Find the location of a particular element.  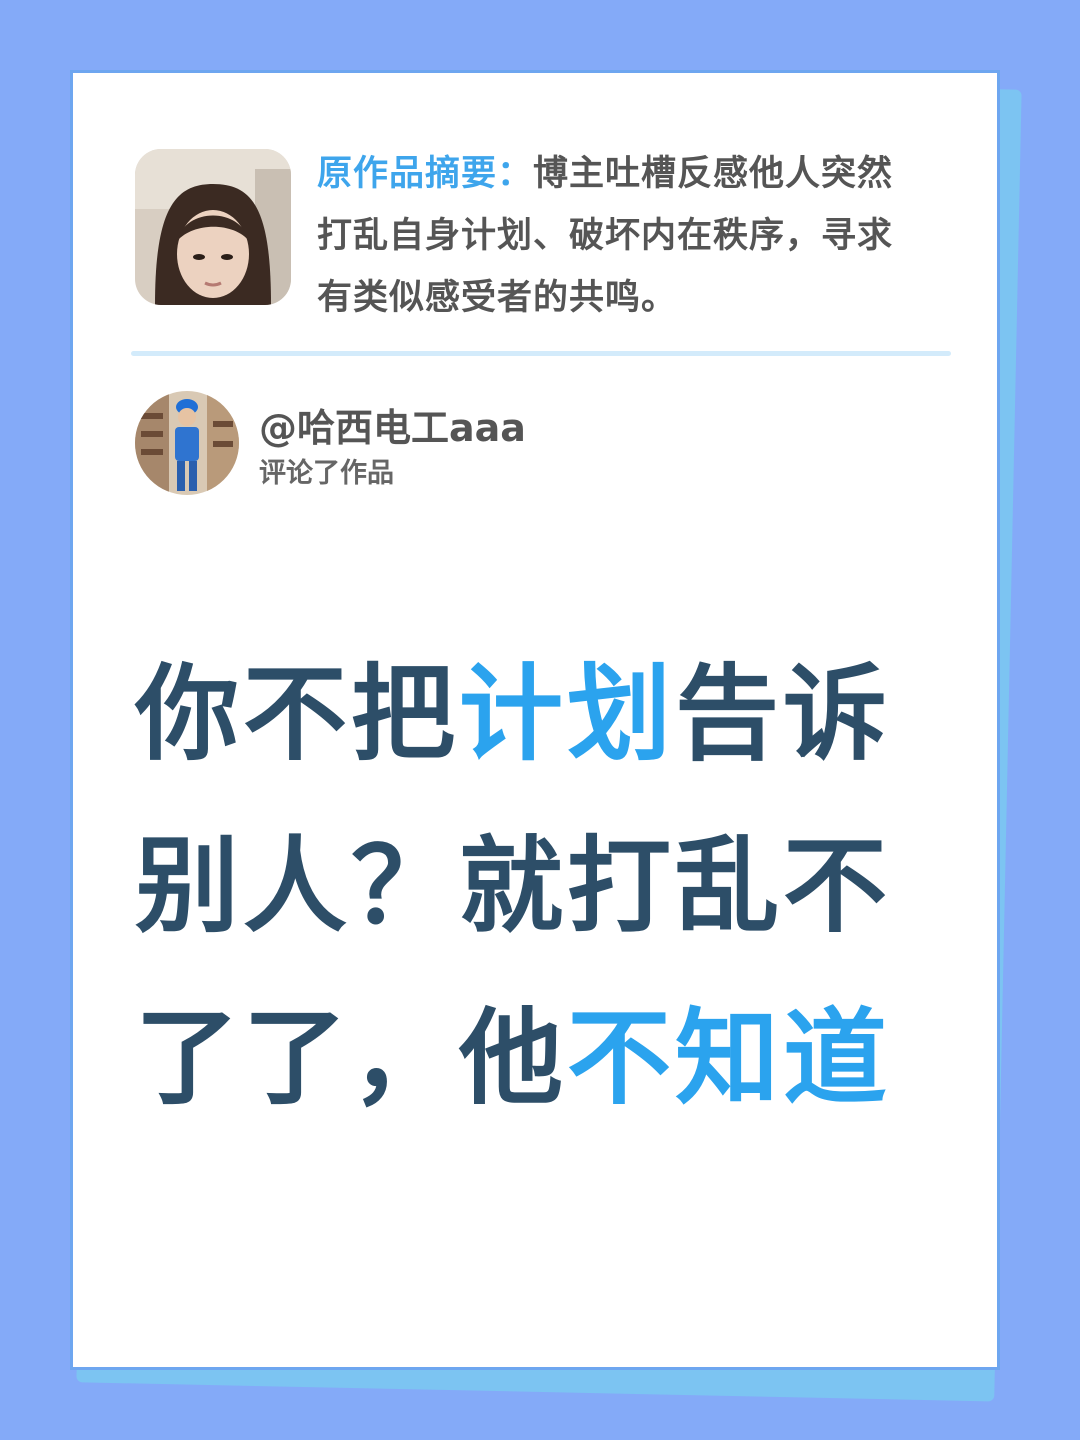

author-avatar is located at coordinates (213, 227).